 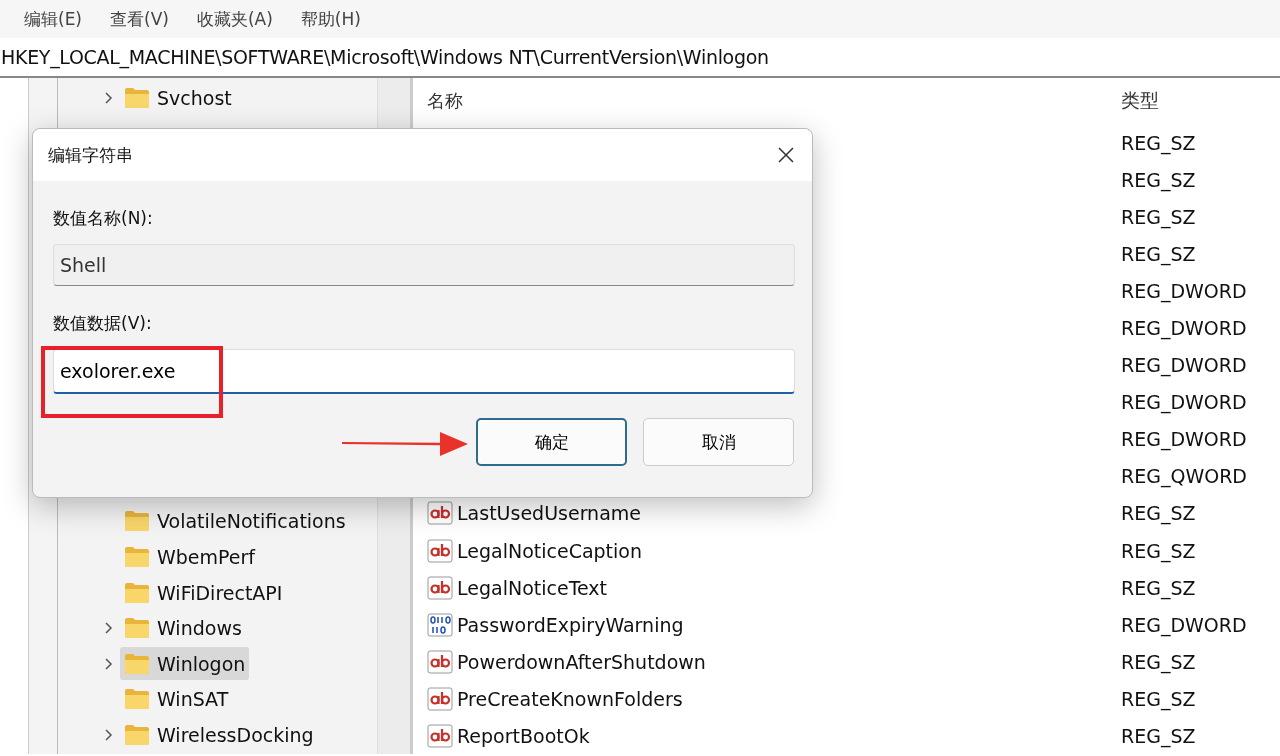 What do you see at coordinates (549, 513) in the screenshot?
I see `value-name: LastUsedUsername` at bounding box center [549, 513].